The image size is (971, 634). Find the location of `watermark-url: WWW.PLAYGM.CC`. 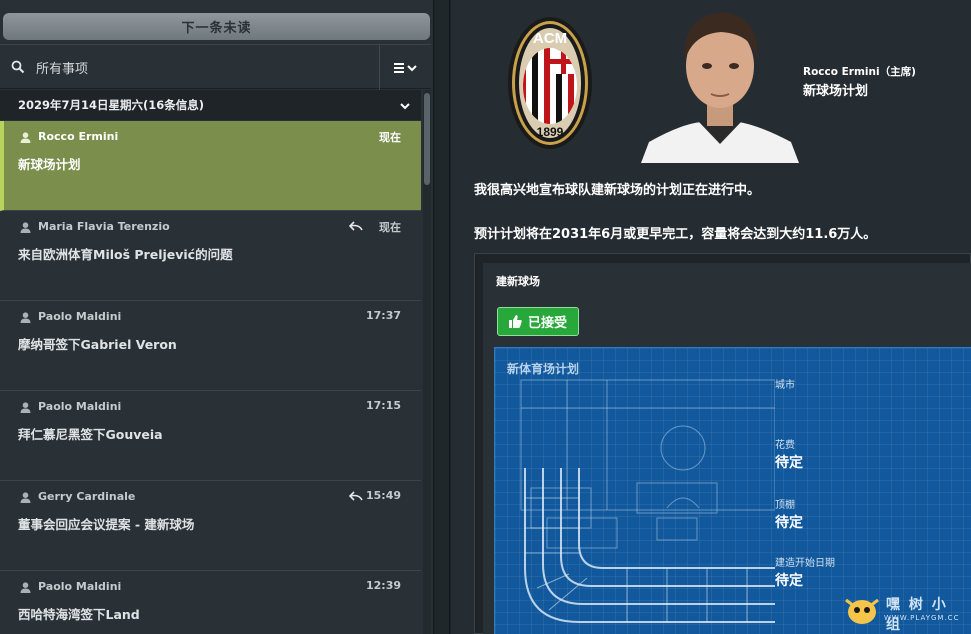

watermark-url: WWW.PLAYGM.CC is located at coordinates (922, 618).